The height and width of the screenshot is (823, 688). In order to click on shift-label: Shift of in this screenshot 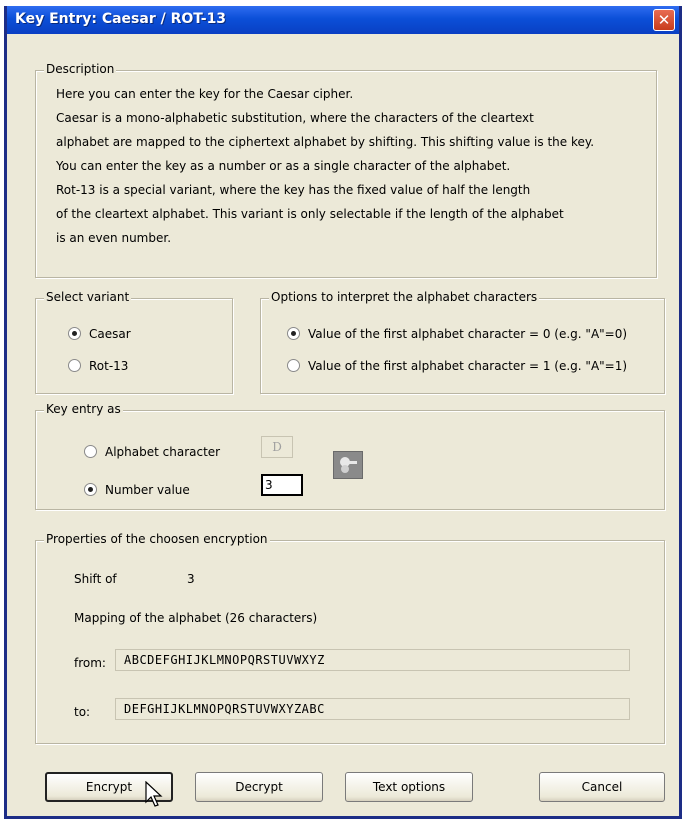, I will do `click(95, 579)`.